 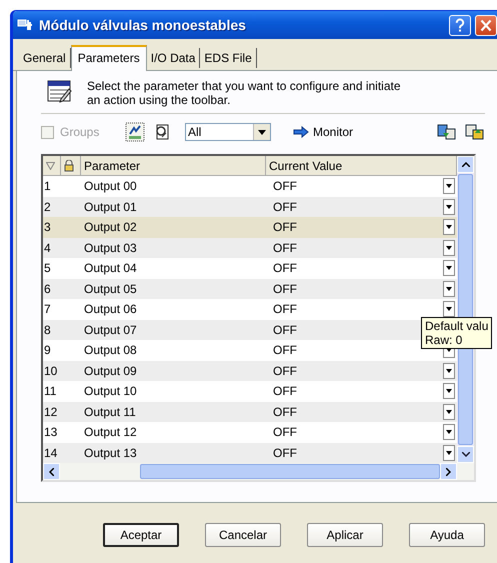 I want to click on row-number: 6, so click(x=47, y=289).